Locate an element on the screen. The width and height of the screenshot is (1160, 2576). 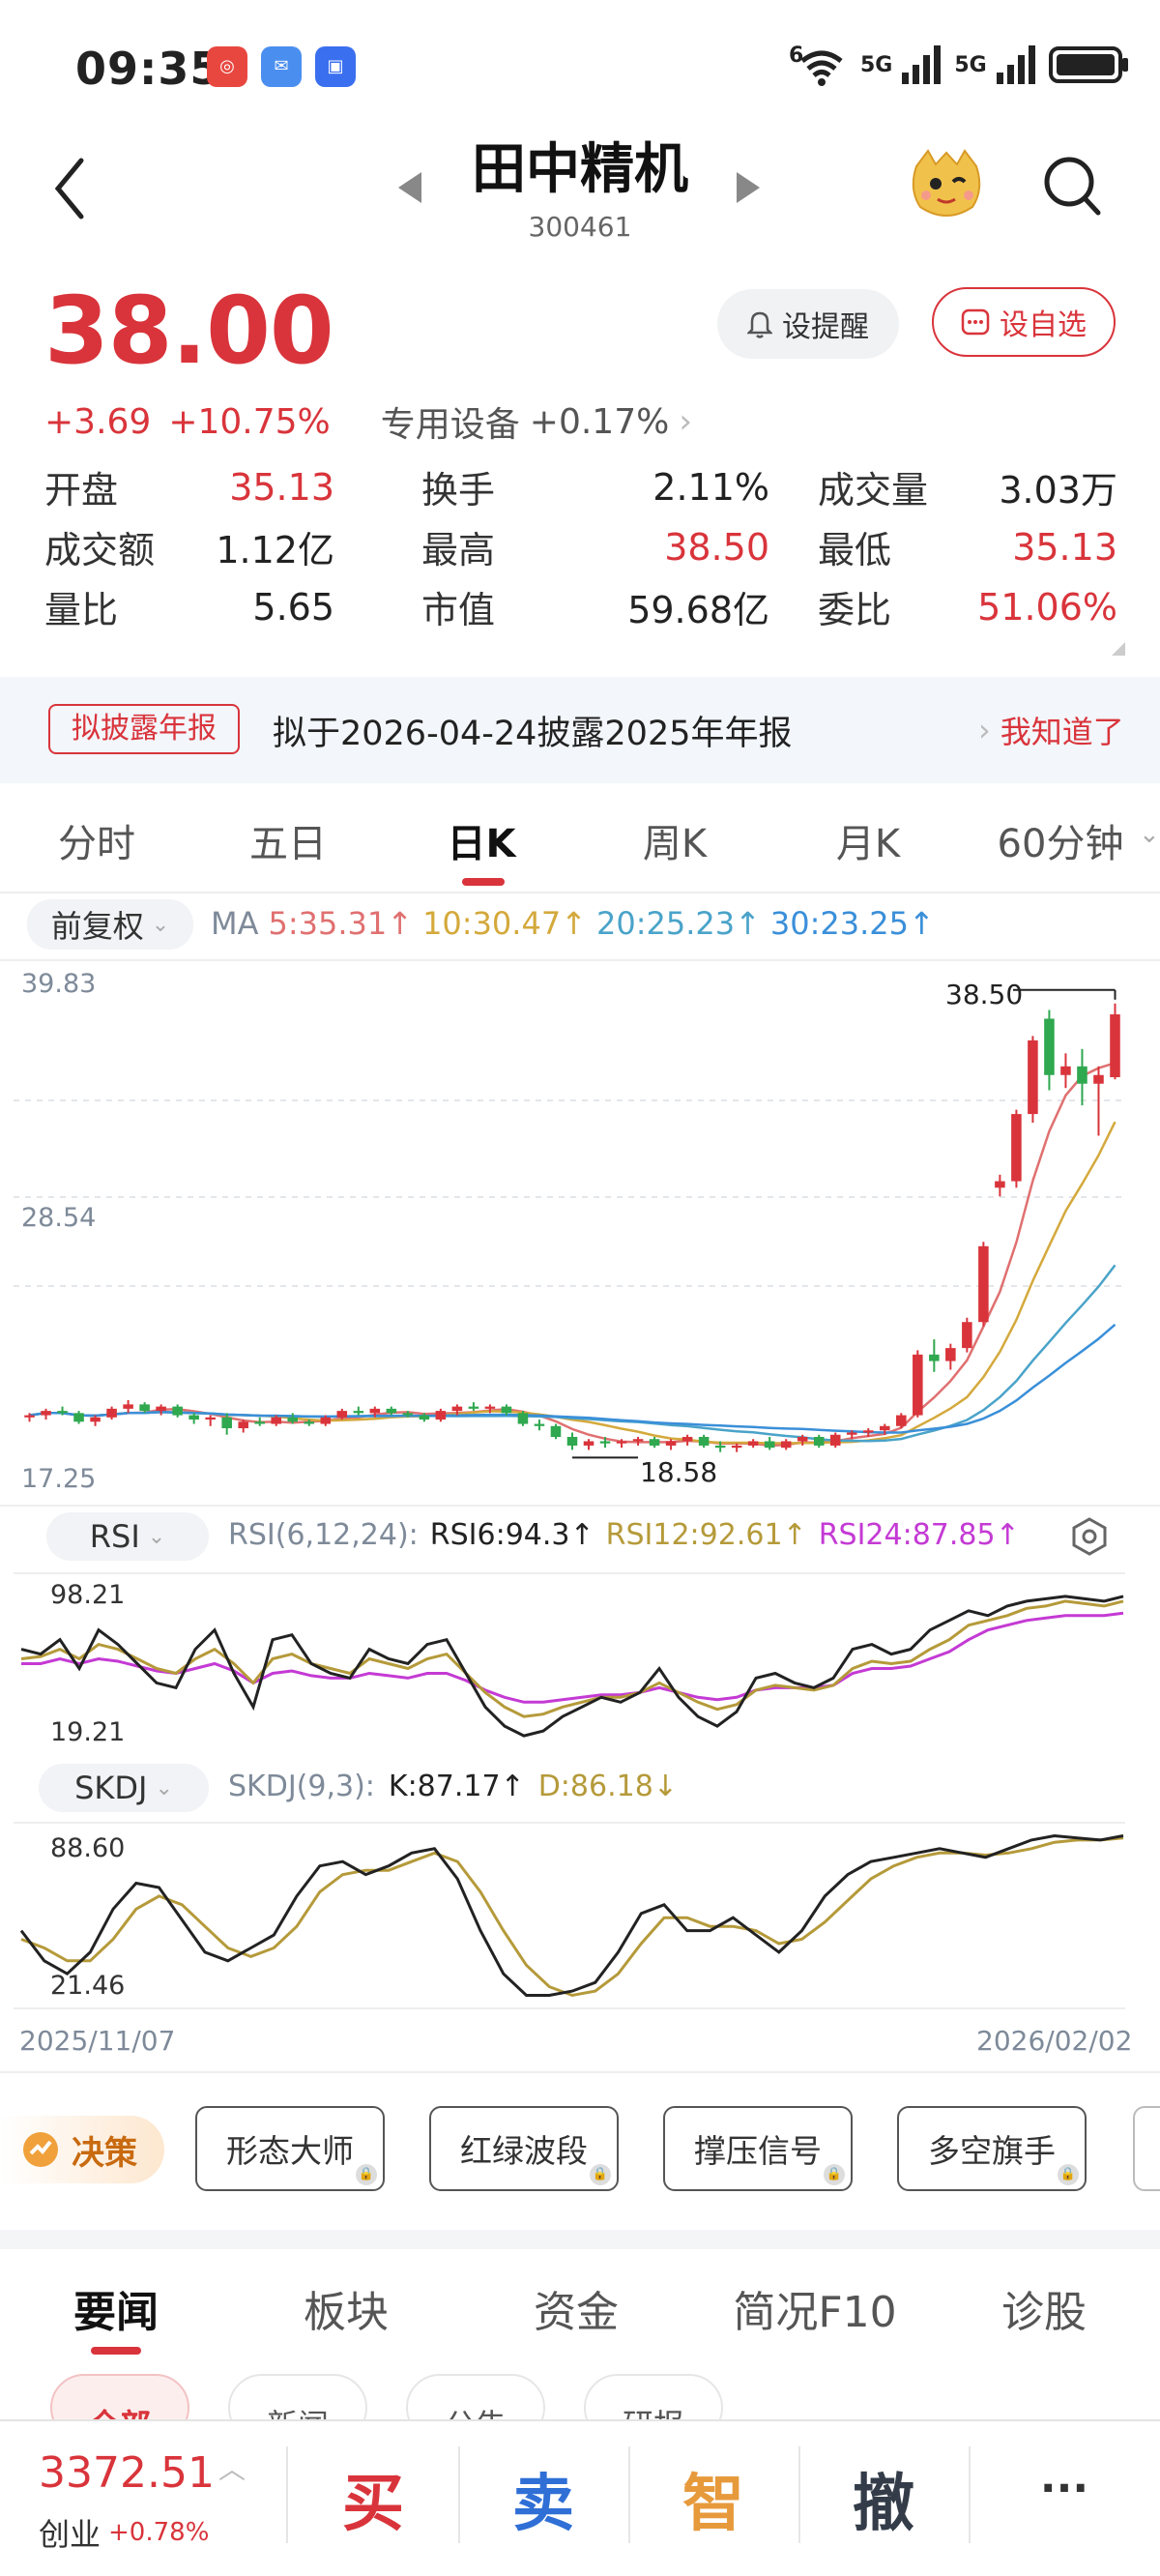
rsi-params: RSI(6,12,24): is located at coordinates (324, 1535).